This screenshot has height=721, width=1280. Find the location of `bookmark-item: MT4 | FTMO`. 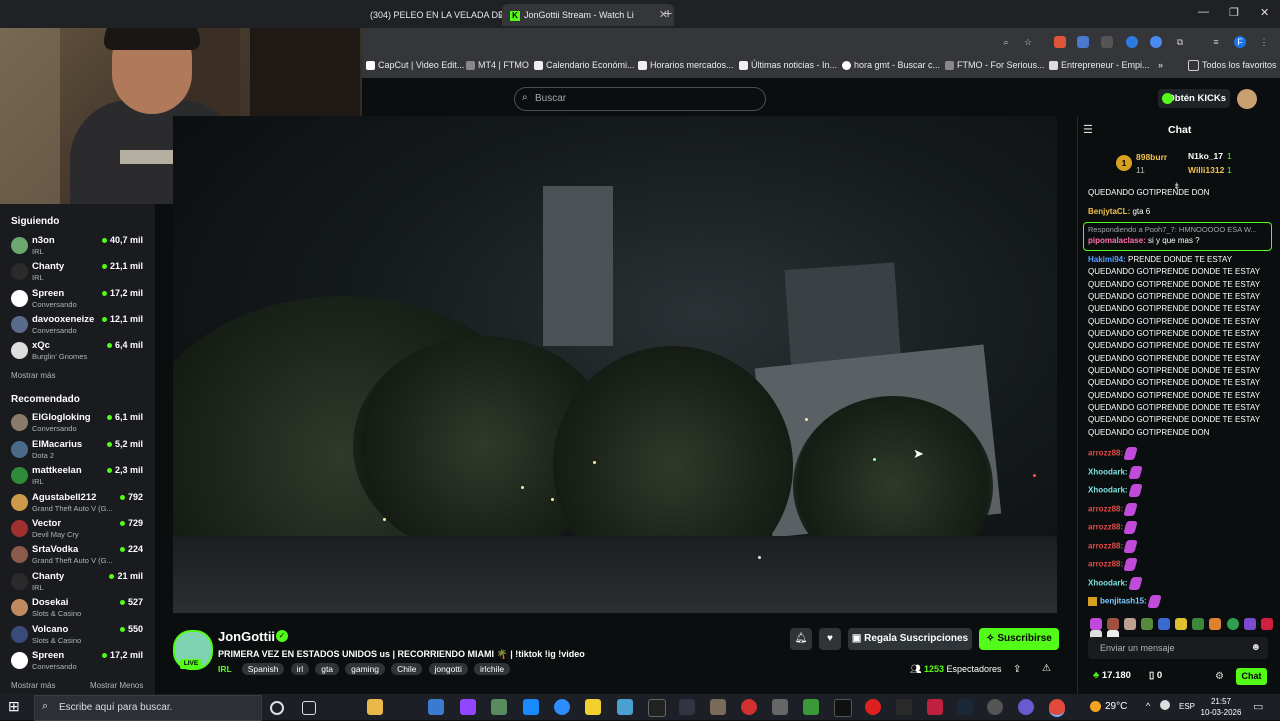

bookmark-item: MT4 | FTMO is located at coordinates (497, 65).